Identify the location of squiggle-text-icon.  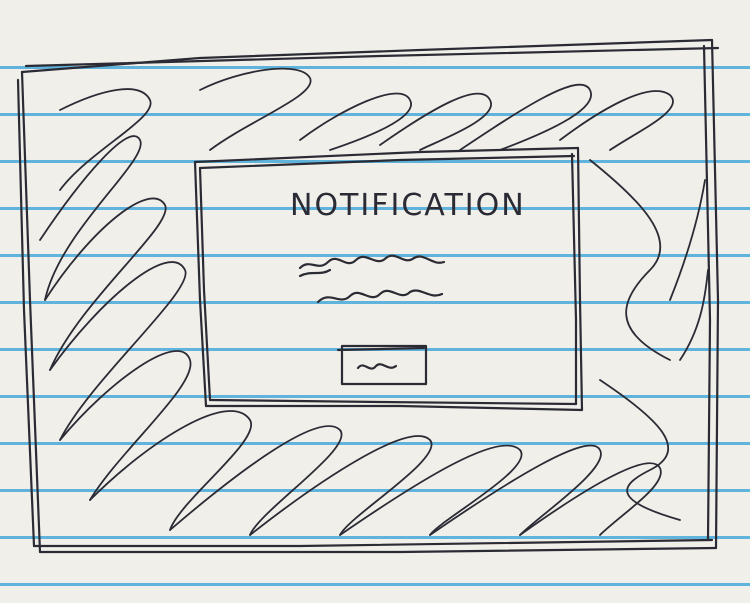
(372, 279).